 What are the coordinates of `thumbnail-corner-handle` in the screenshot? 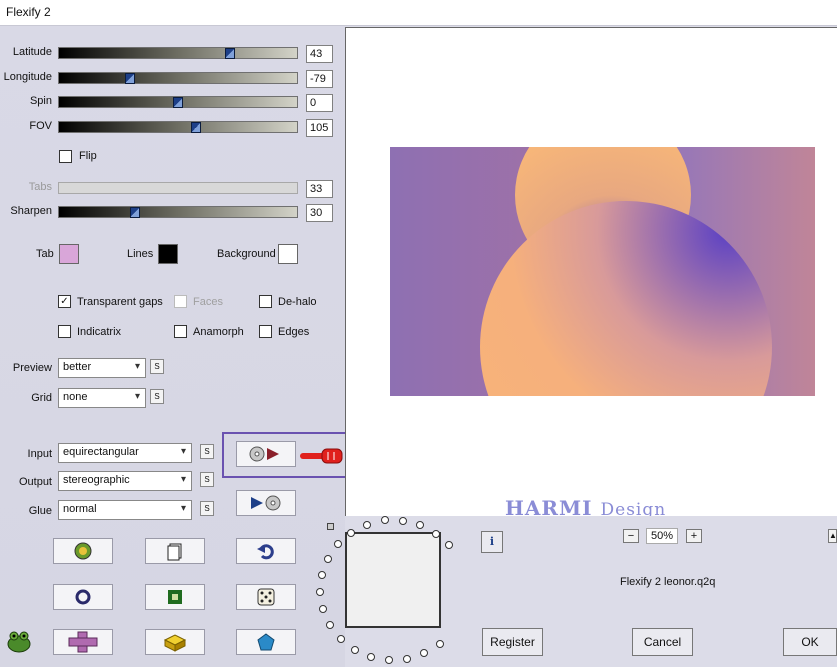 It's located at (330, 526).